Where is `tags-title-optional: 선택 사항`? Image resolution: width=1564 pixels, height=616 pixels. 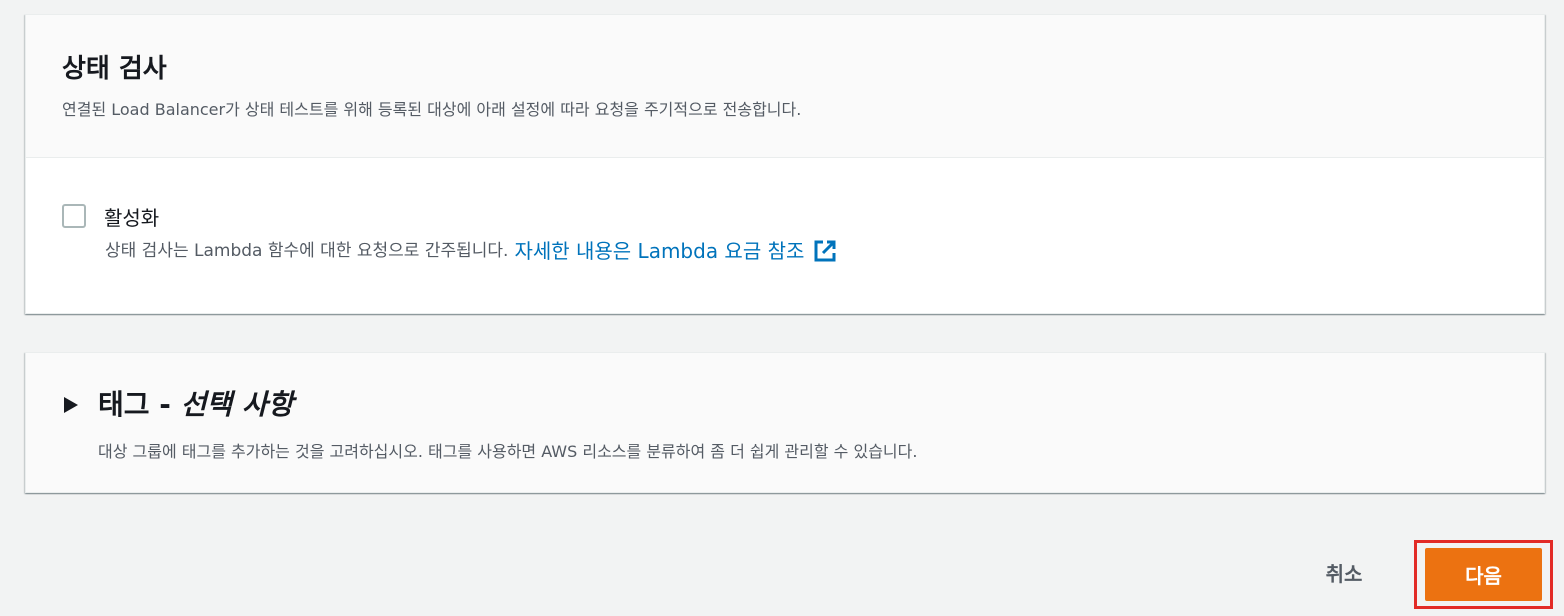
tags-title-optional: 선택 사항 is located at coordinates (237, 404).